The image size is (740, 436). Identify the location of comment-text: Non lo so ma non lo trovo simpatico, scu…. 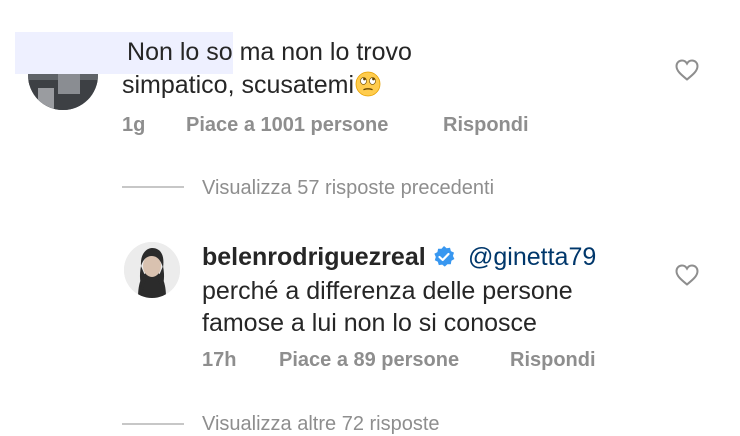
(382, 69).